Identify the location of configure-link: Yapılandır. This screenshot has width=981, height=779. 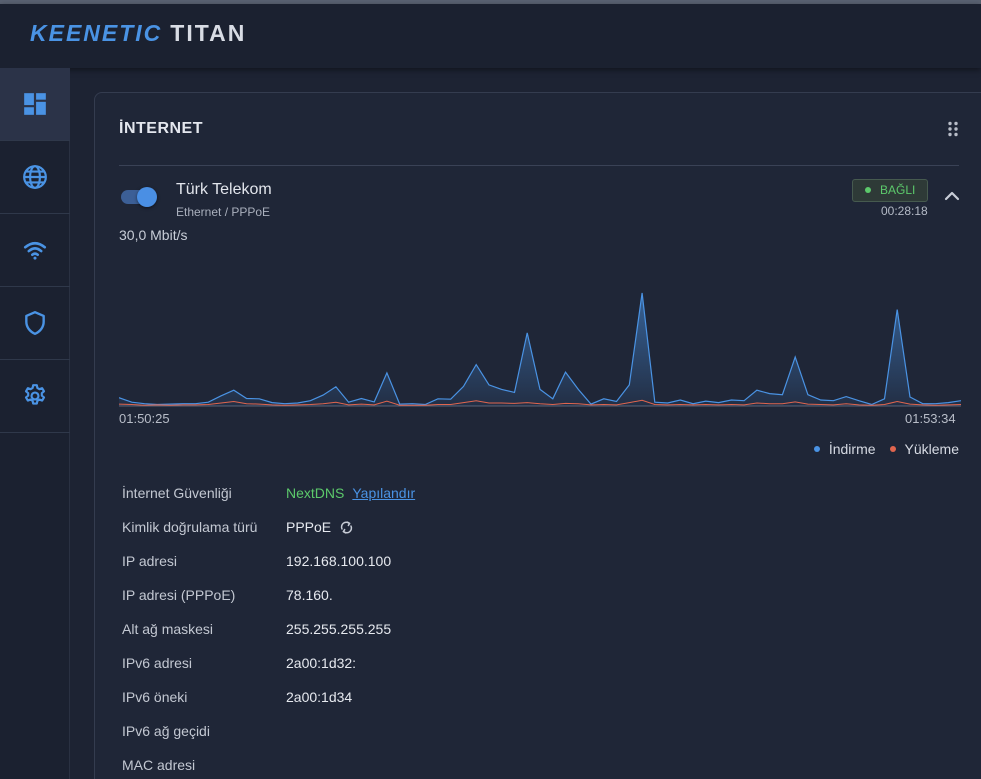
(383, 493).